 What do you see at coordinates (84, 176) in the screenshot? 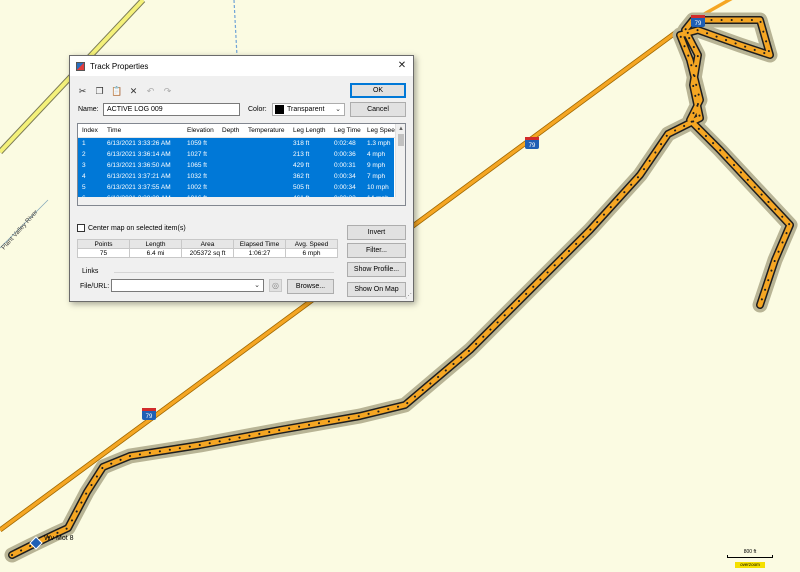
I see `cell-index: 4` at bounding box center [84, 176].